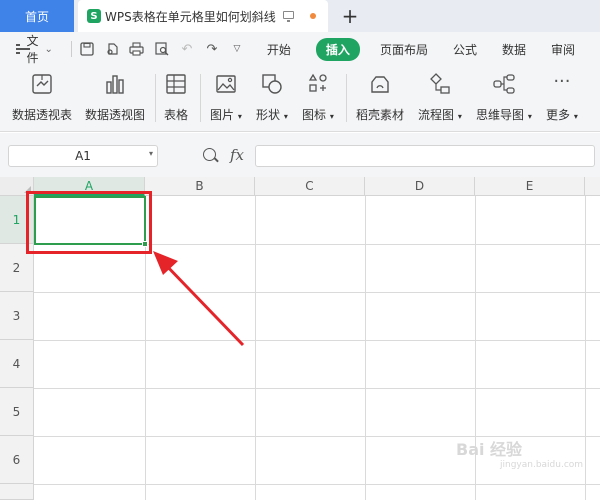 This screenshot has height=500, width=600. I want to click on tab-page-layout: 页面布局, so click(404, 49).